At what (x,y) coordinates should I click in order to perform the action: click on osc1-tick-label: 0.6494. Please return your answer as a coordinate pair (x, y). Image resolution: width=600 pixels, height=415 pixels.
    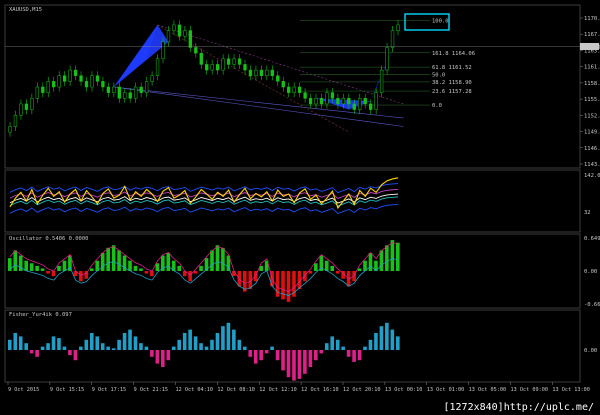
    Looking at the image, I should click on (592, 239).